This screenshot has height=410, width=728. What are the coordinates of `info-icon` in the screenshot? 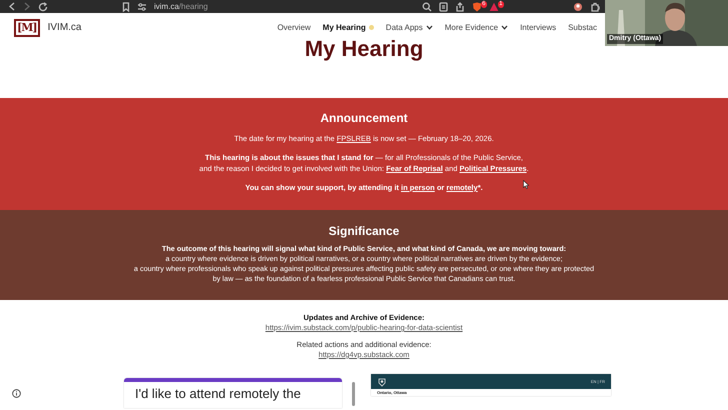 It's located at (16, 393).